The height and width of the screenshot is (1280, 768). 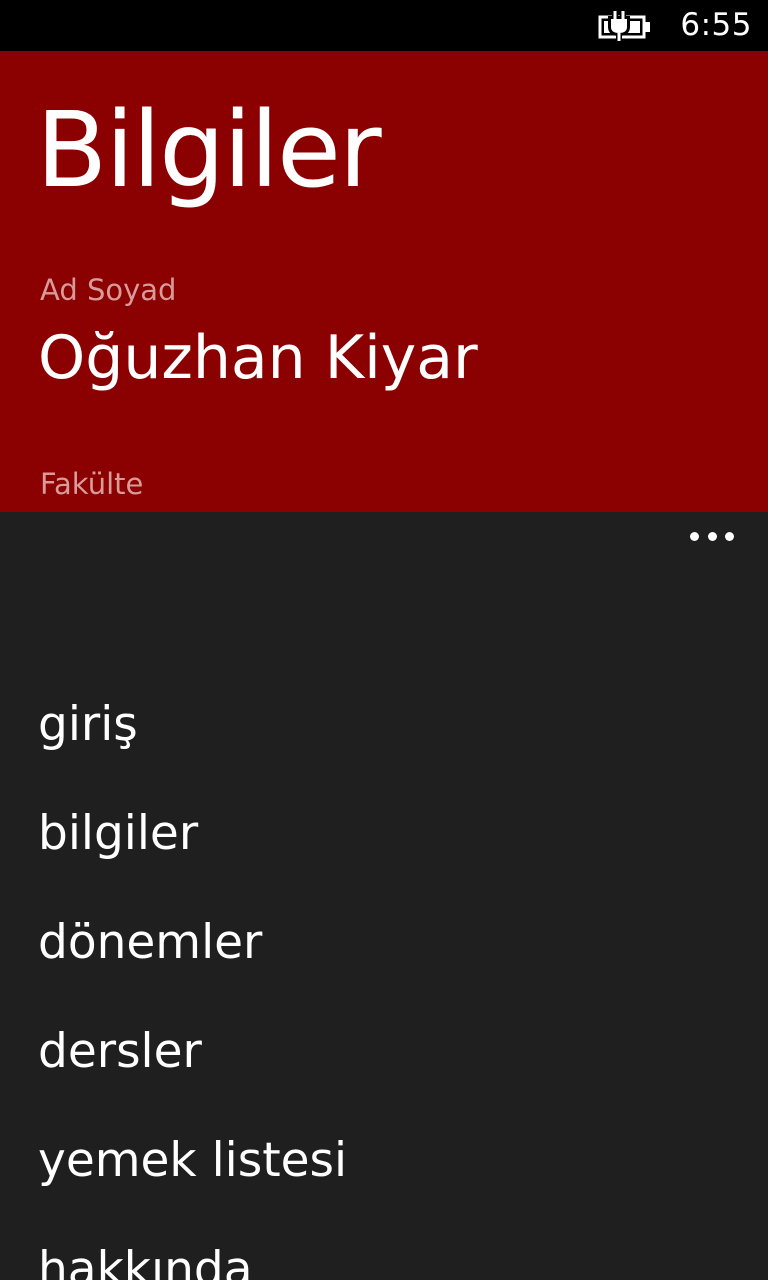 What do you see at coordinates (384, 1247) in the screenshot?
I see `menu-item-hakkinda: hakkında` at bounding box center [384, 1247].